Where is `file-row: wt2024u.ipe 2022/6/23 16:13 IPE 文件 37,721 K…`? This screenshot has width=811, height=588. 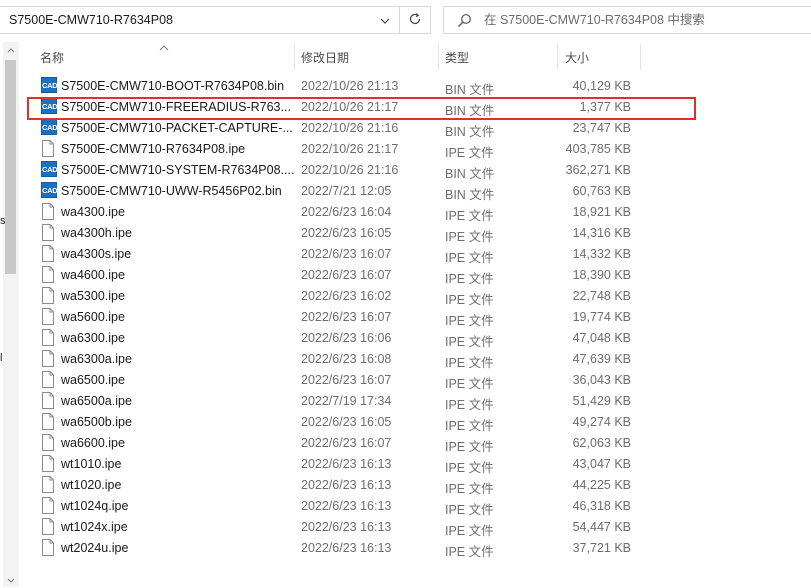 file-row: wt2024u.ipe 2022/6/23 16:13 IPE 文件 37,721 K… is located at coordinates (419, 548).